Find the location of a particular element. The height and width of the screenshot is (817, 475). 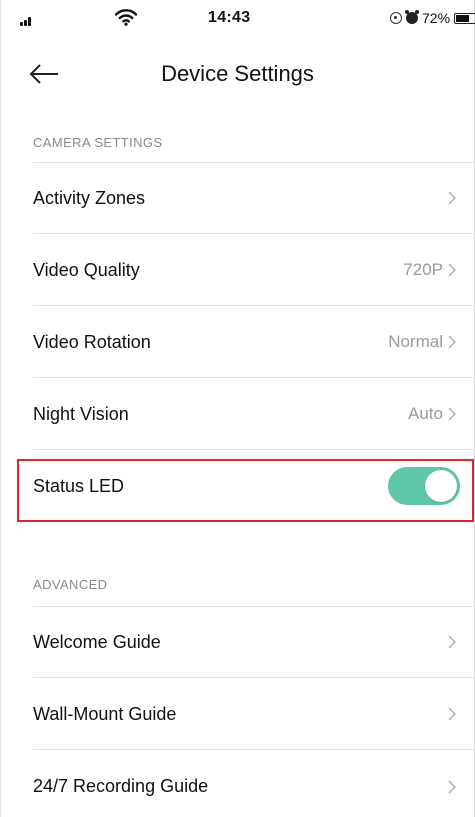

page-title: Device Settings is located at coordinates (237, 73).